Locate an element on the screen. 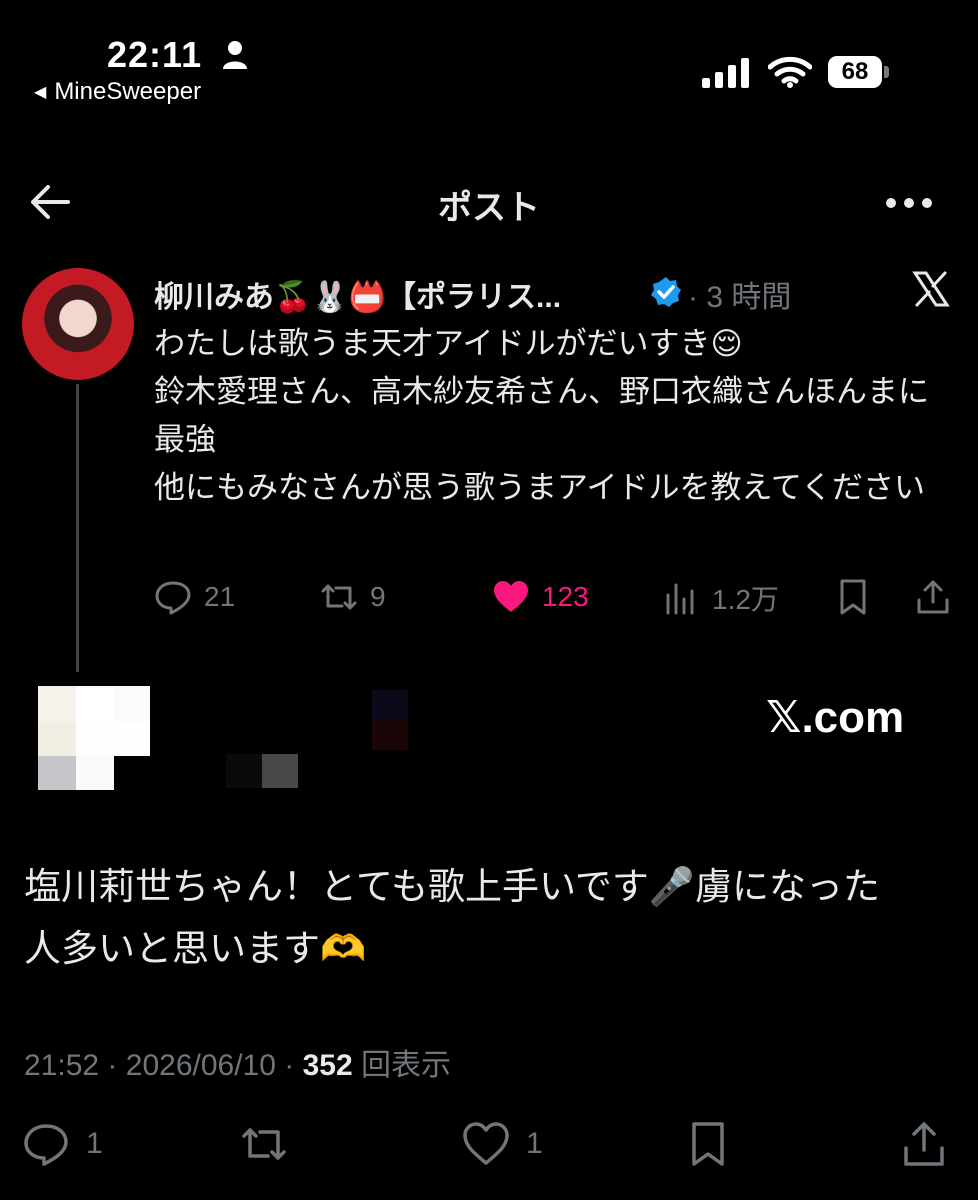 The height and width of the screenshot is (1200, 978). reply-count: 1 is located at coordinates (94, 1143).